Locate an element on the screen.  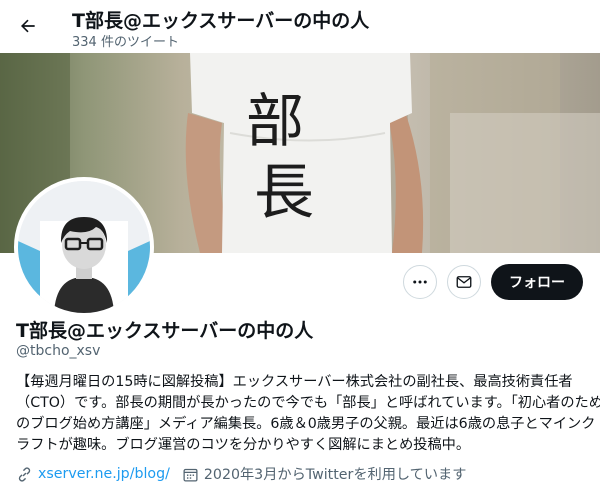
link-icon is located at coordinates (24, 474).